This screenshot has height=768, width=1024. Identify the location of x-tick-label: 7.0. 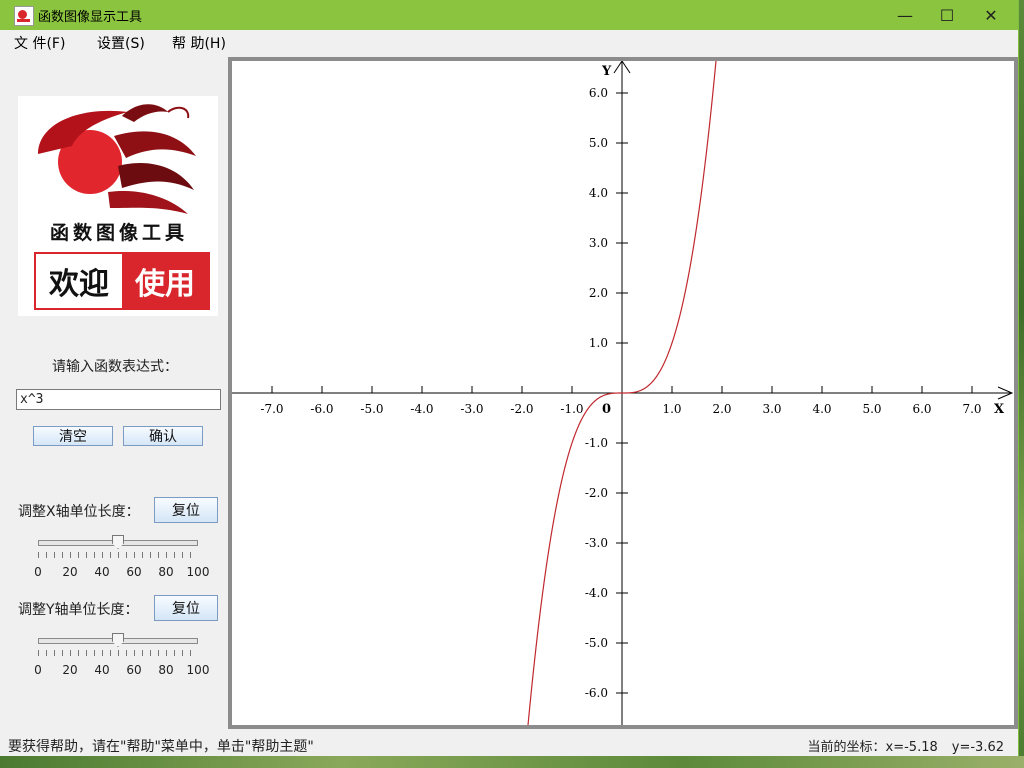
(971, 409).